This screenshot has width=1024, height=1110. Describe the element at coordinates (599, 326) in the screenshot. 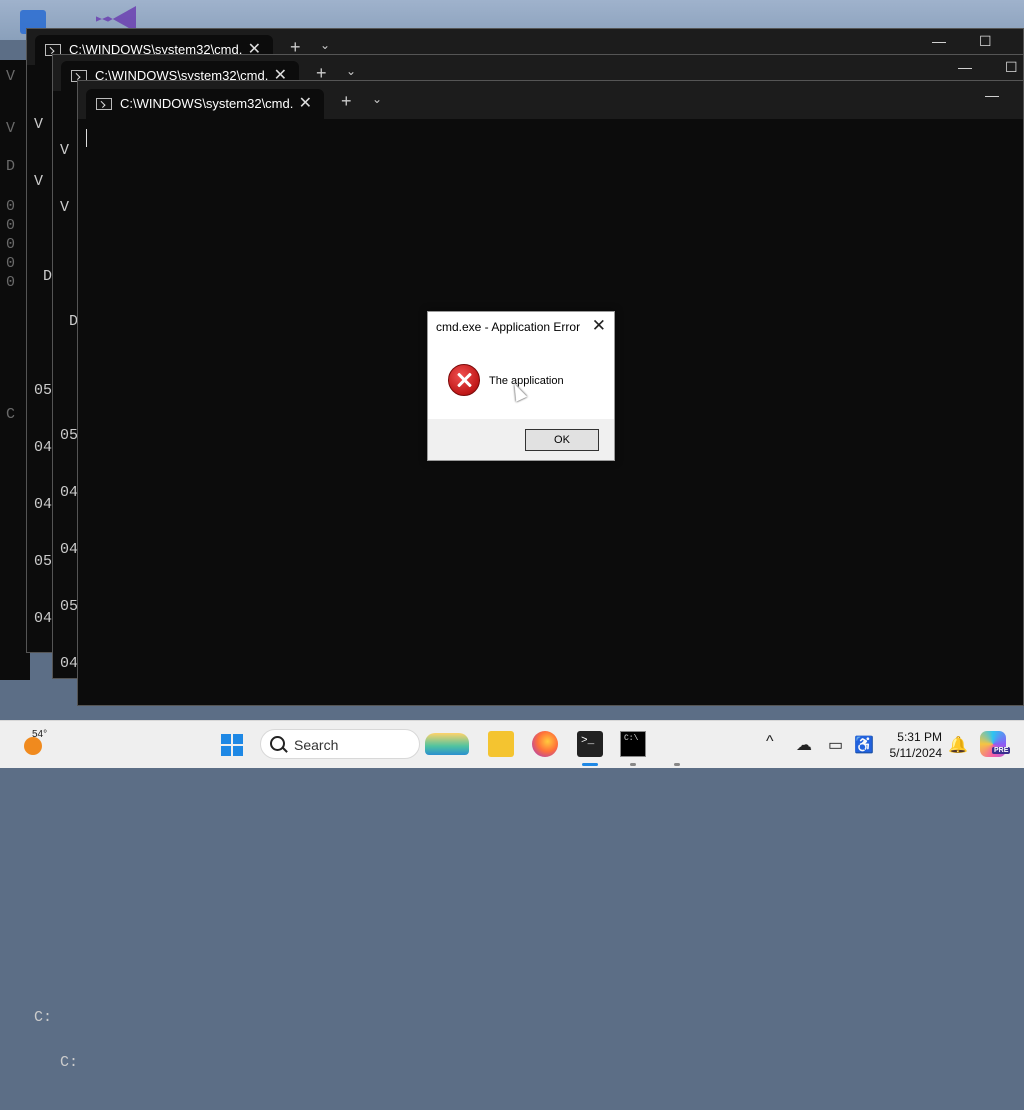

I see `dialog-close-button: ✕` at that location.